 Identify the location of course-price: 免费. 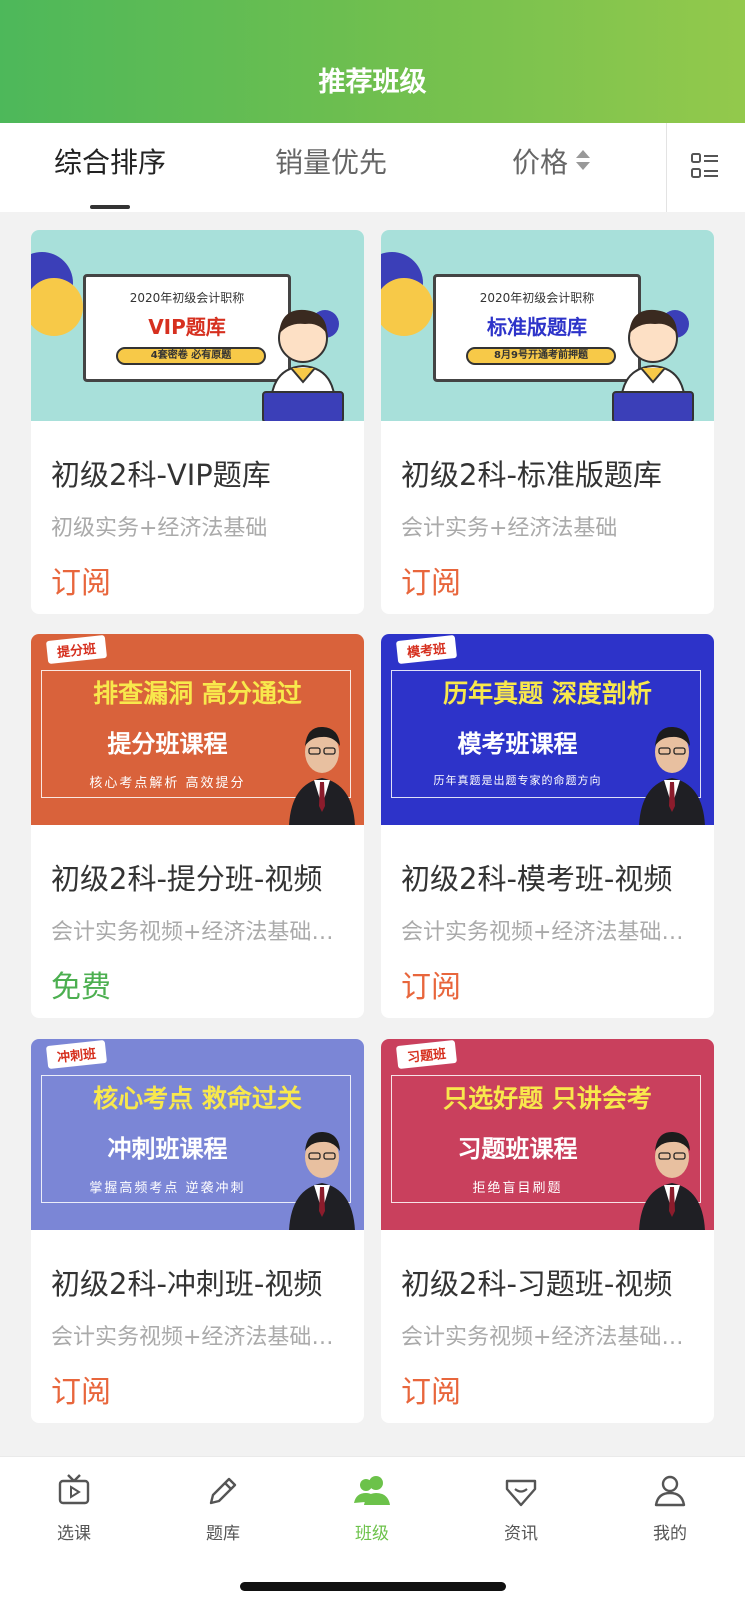
(81, 984).